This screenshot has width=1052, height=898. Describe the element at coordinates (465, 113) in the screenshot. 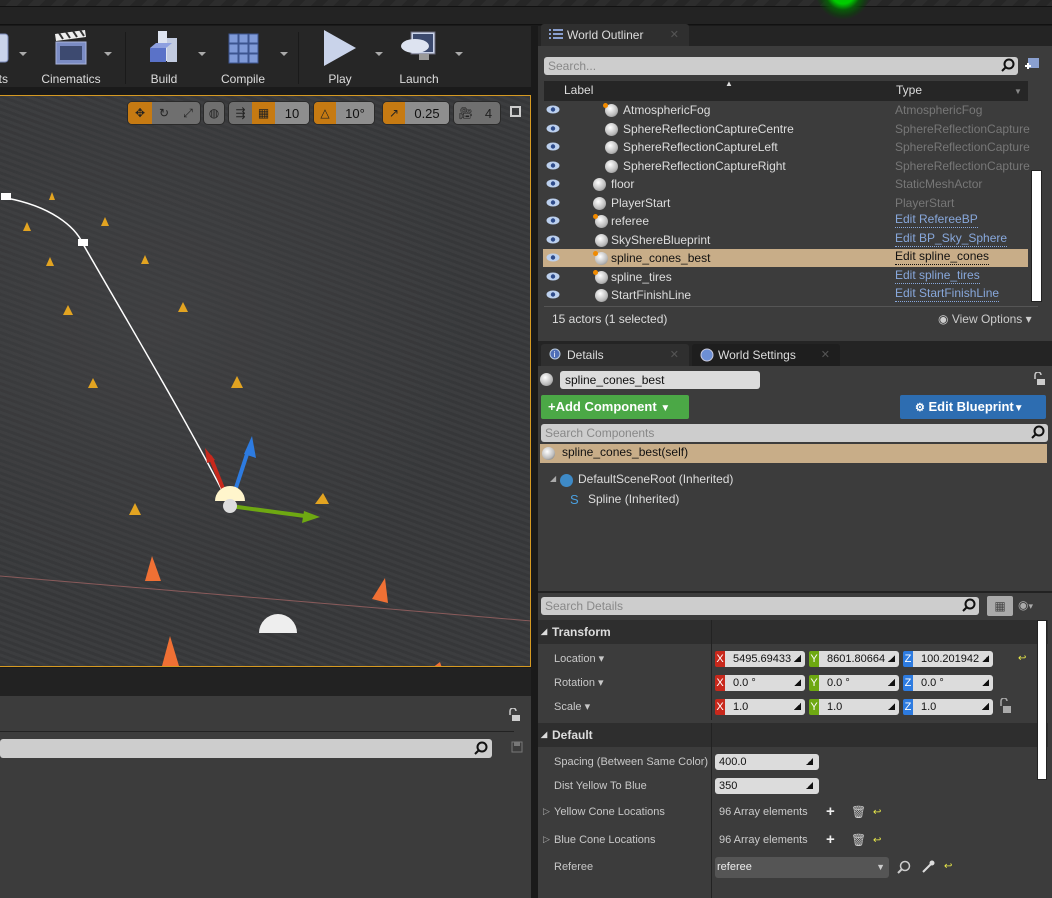

I see `camera-speed-button: 🎥︎` at that location.